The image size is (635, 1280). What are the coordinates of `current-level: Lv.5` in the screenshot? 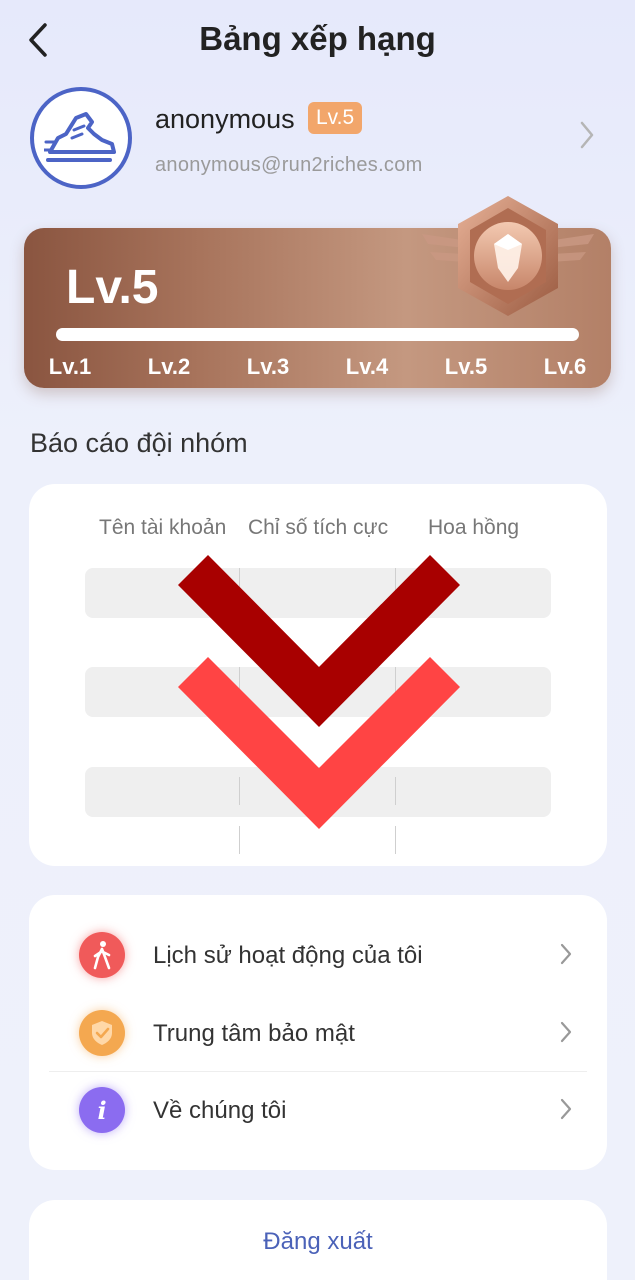 It's located at (112, 287).